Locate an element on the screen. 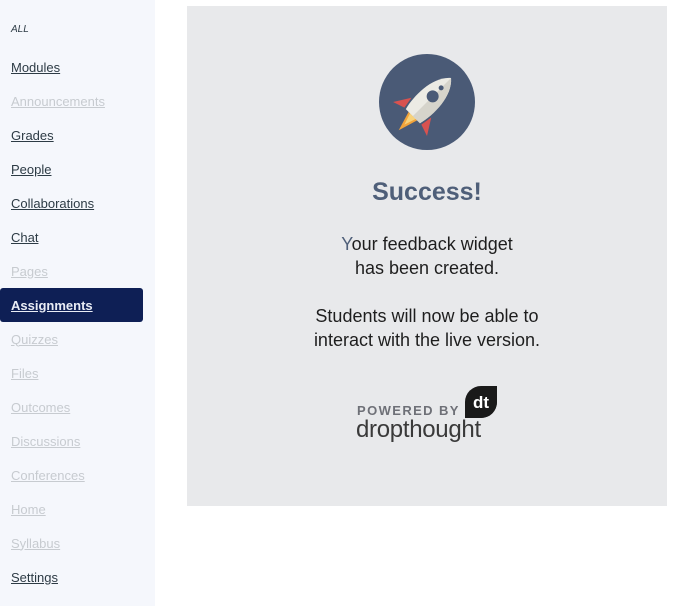 The image size is (676, 611). success-message: Your feedback widget has been created. is located at coordinates (427, 256).